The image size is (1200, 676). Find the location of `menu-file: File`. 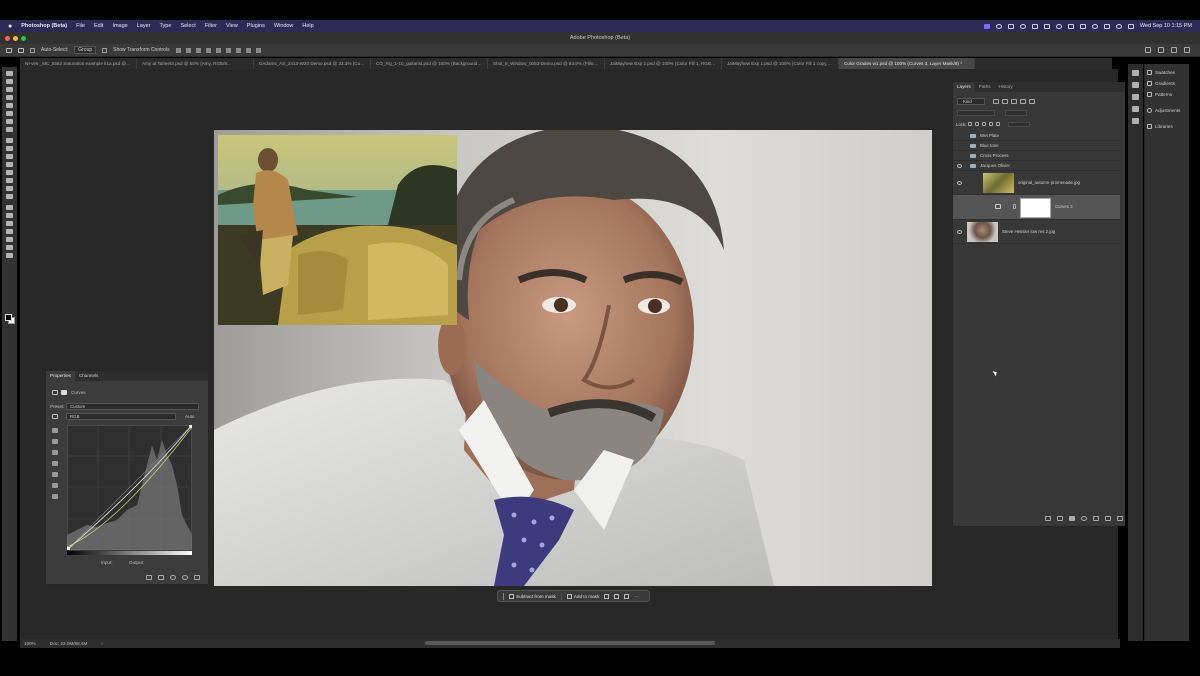

menu-file: File is located at coordinates (80, 26).